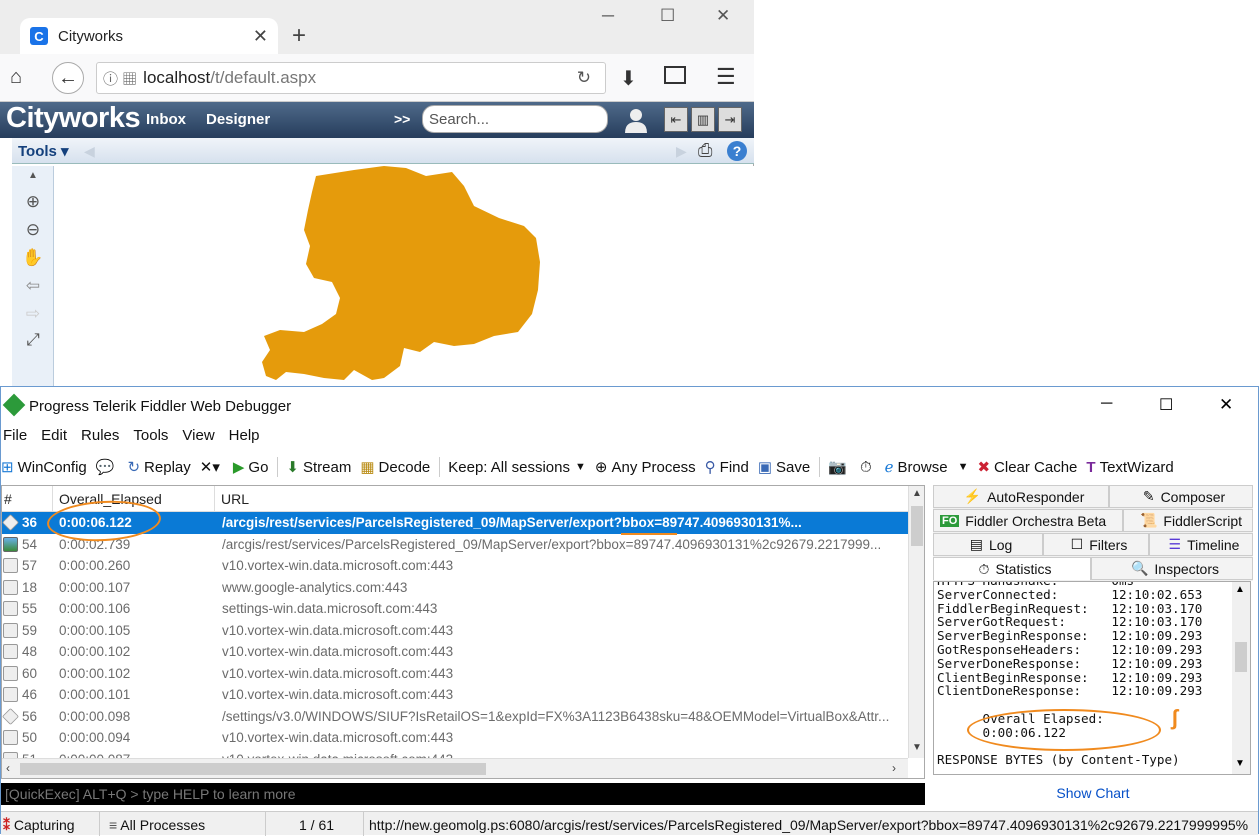 This screenshot has width=1259, height=836. What do you see at coordinates (705, 150) in the screenshot?
I see `print-icon: ⎙` at bounding box center [705, 150].